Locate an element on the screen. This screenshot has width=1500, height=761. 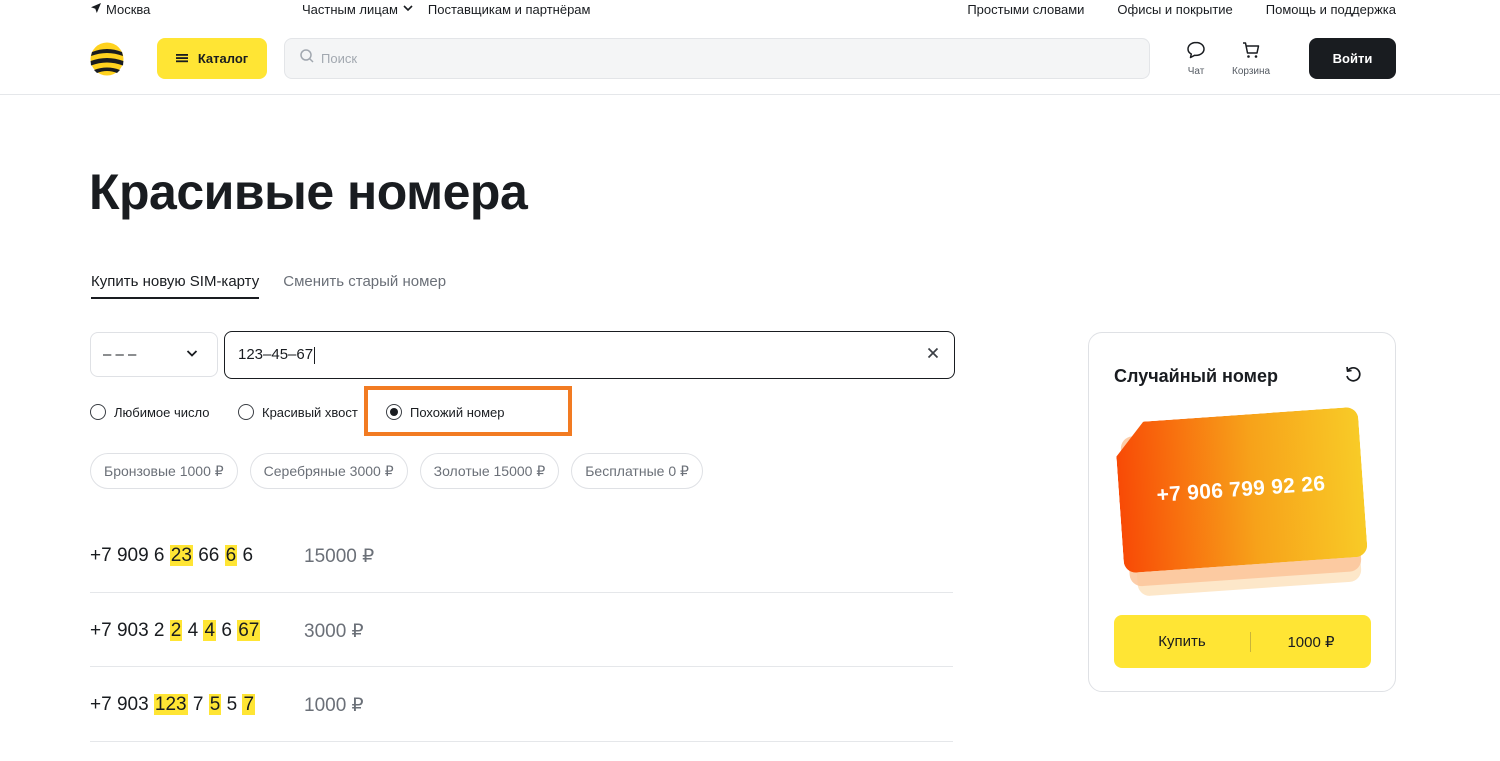
number-search-value: 123–45–67 is located at coordinates (276, 355).